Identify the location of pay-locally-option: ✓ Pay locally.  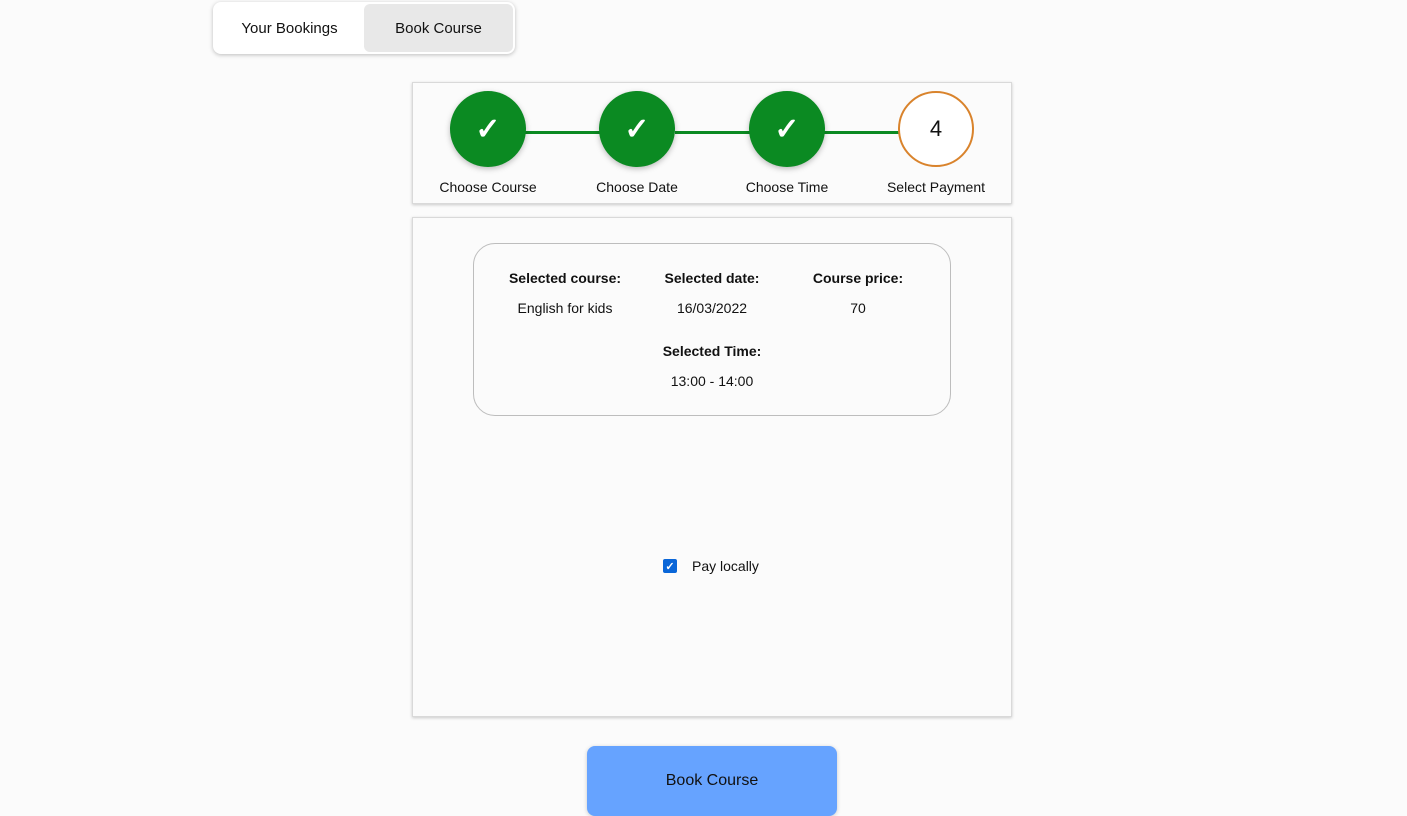
(711, 566).